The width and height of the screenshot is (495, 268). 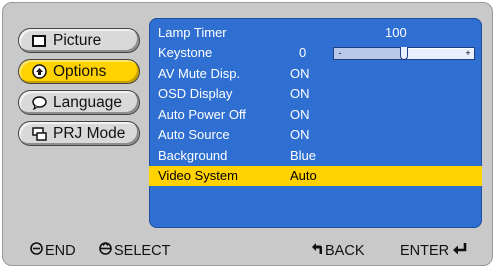 I want to click on keystone-slider-thumb, so click(x=404, y=53).